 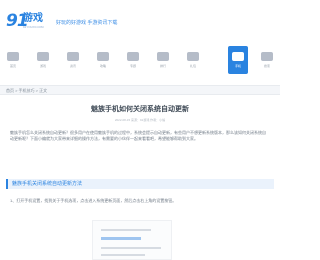 I want to click on guide-icon, so click(x=103, y=56).